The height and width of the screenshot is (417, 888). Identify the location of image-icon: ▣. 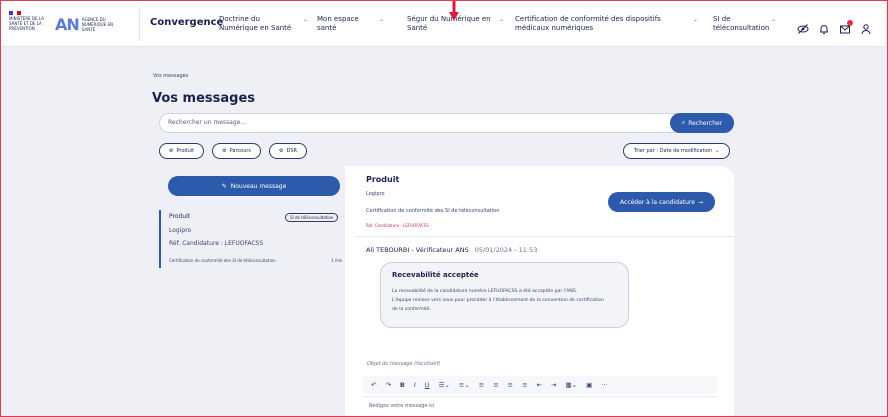
(589, 385).